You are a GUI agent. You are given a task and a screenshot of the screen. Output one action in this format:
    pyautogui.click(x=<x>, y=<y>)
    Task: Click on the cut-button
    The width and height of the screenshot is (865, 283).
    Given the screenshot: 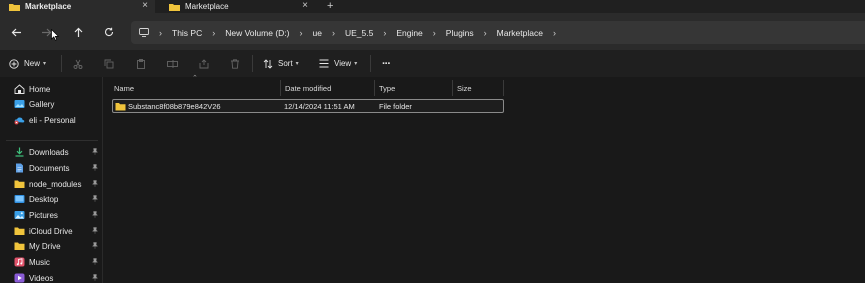 What is the action you would take?
    pyautogui.click(x=78, y=63)
    